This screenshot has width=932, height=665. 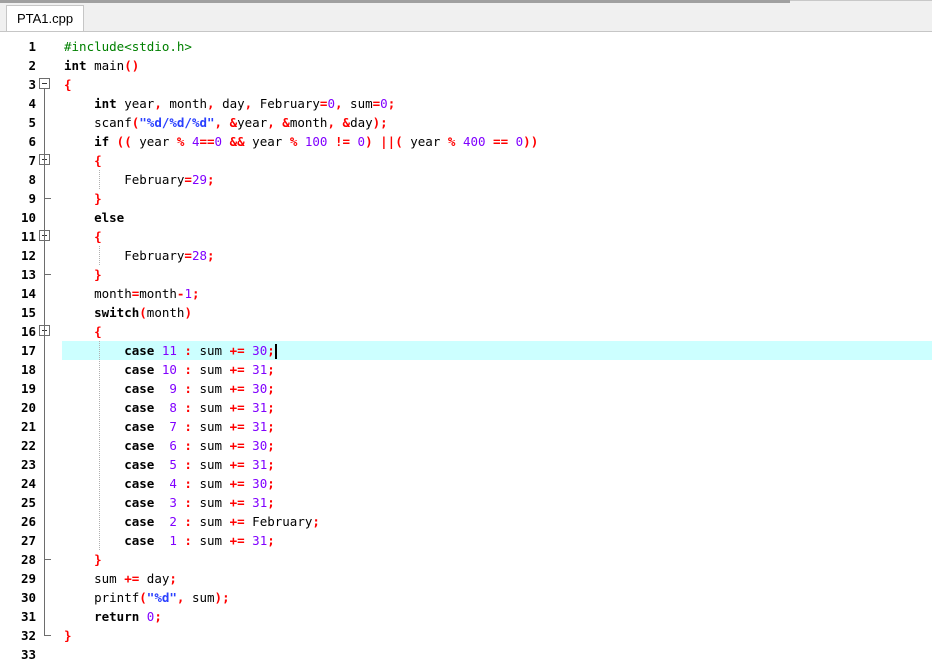 I want to click on code-text: case 11 : sum += 30;, so click(x=170, y=350).